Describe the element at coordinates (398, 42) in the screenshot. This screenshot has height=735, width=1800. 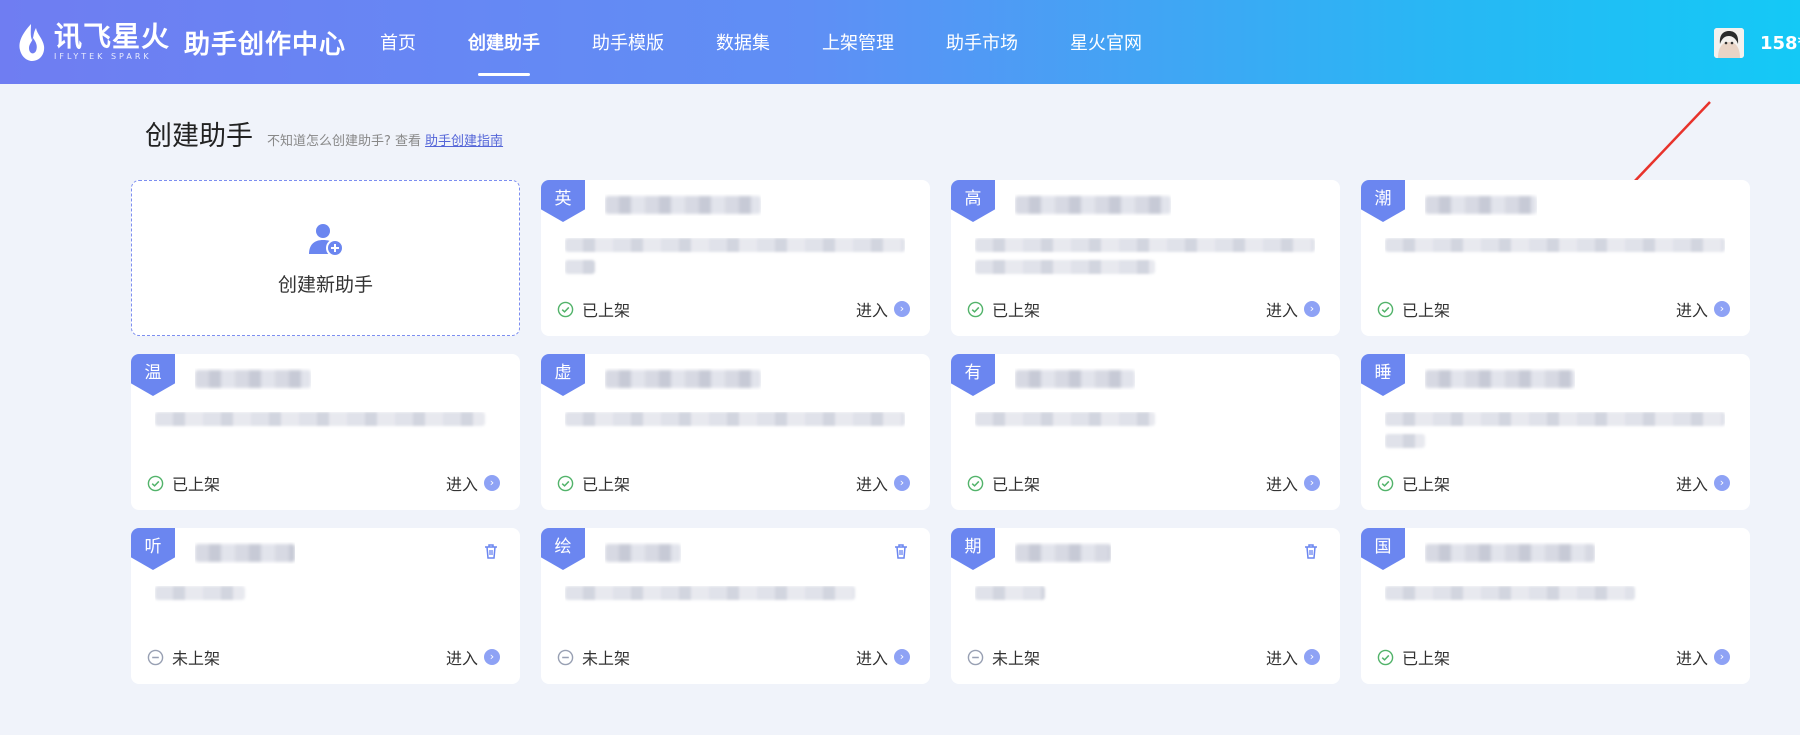
I see `nav-home: 首页` at that location.